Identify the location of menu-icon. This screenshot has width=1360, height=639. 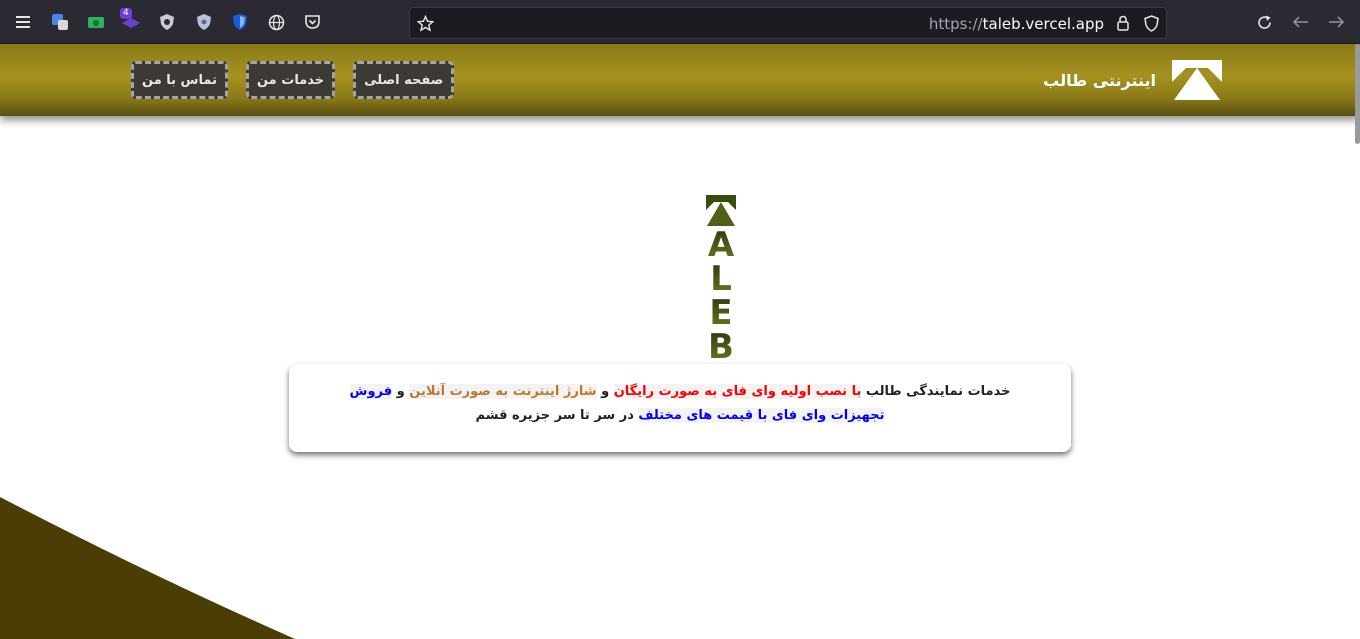
(24, 22).